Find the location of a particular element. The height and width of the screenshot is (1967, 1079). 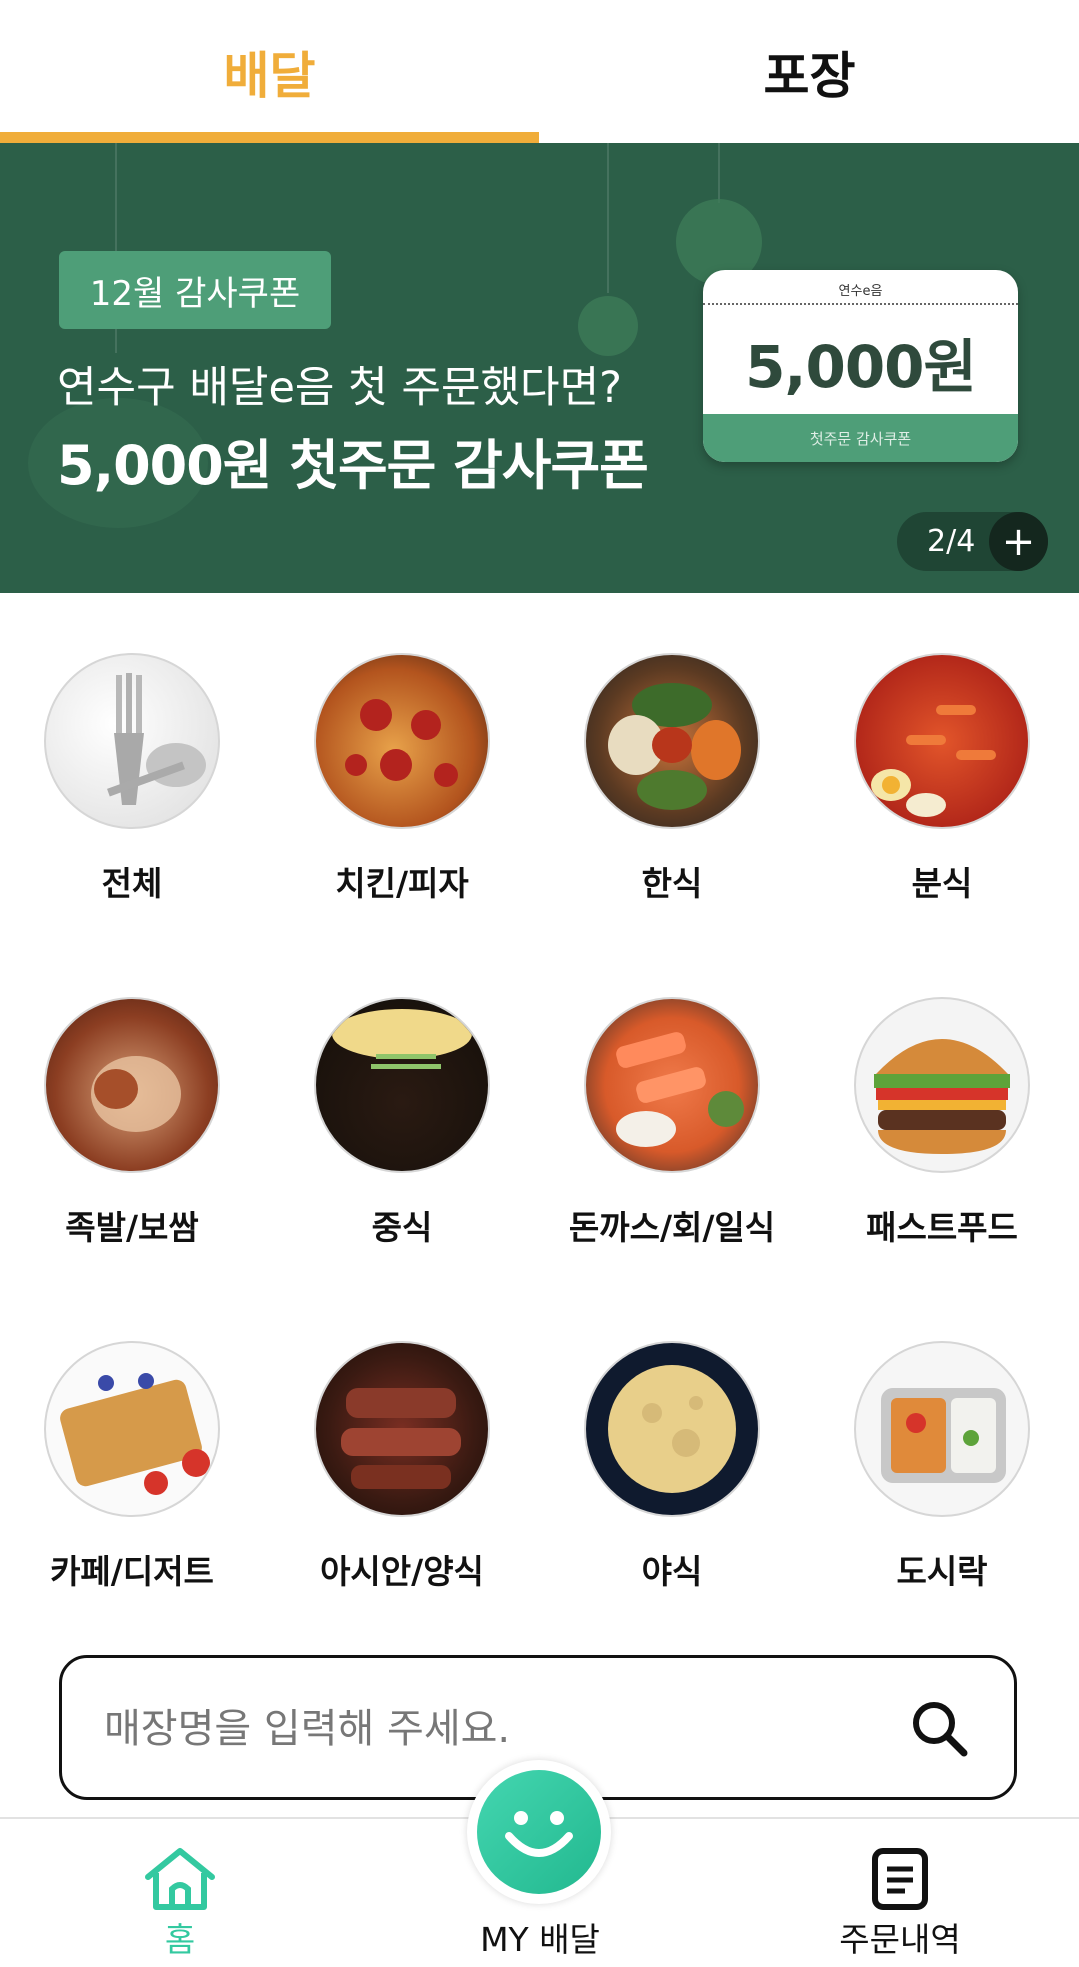

category-label: 패스트푸드 is located at coordinates (942, 1227).